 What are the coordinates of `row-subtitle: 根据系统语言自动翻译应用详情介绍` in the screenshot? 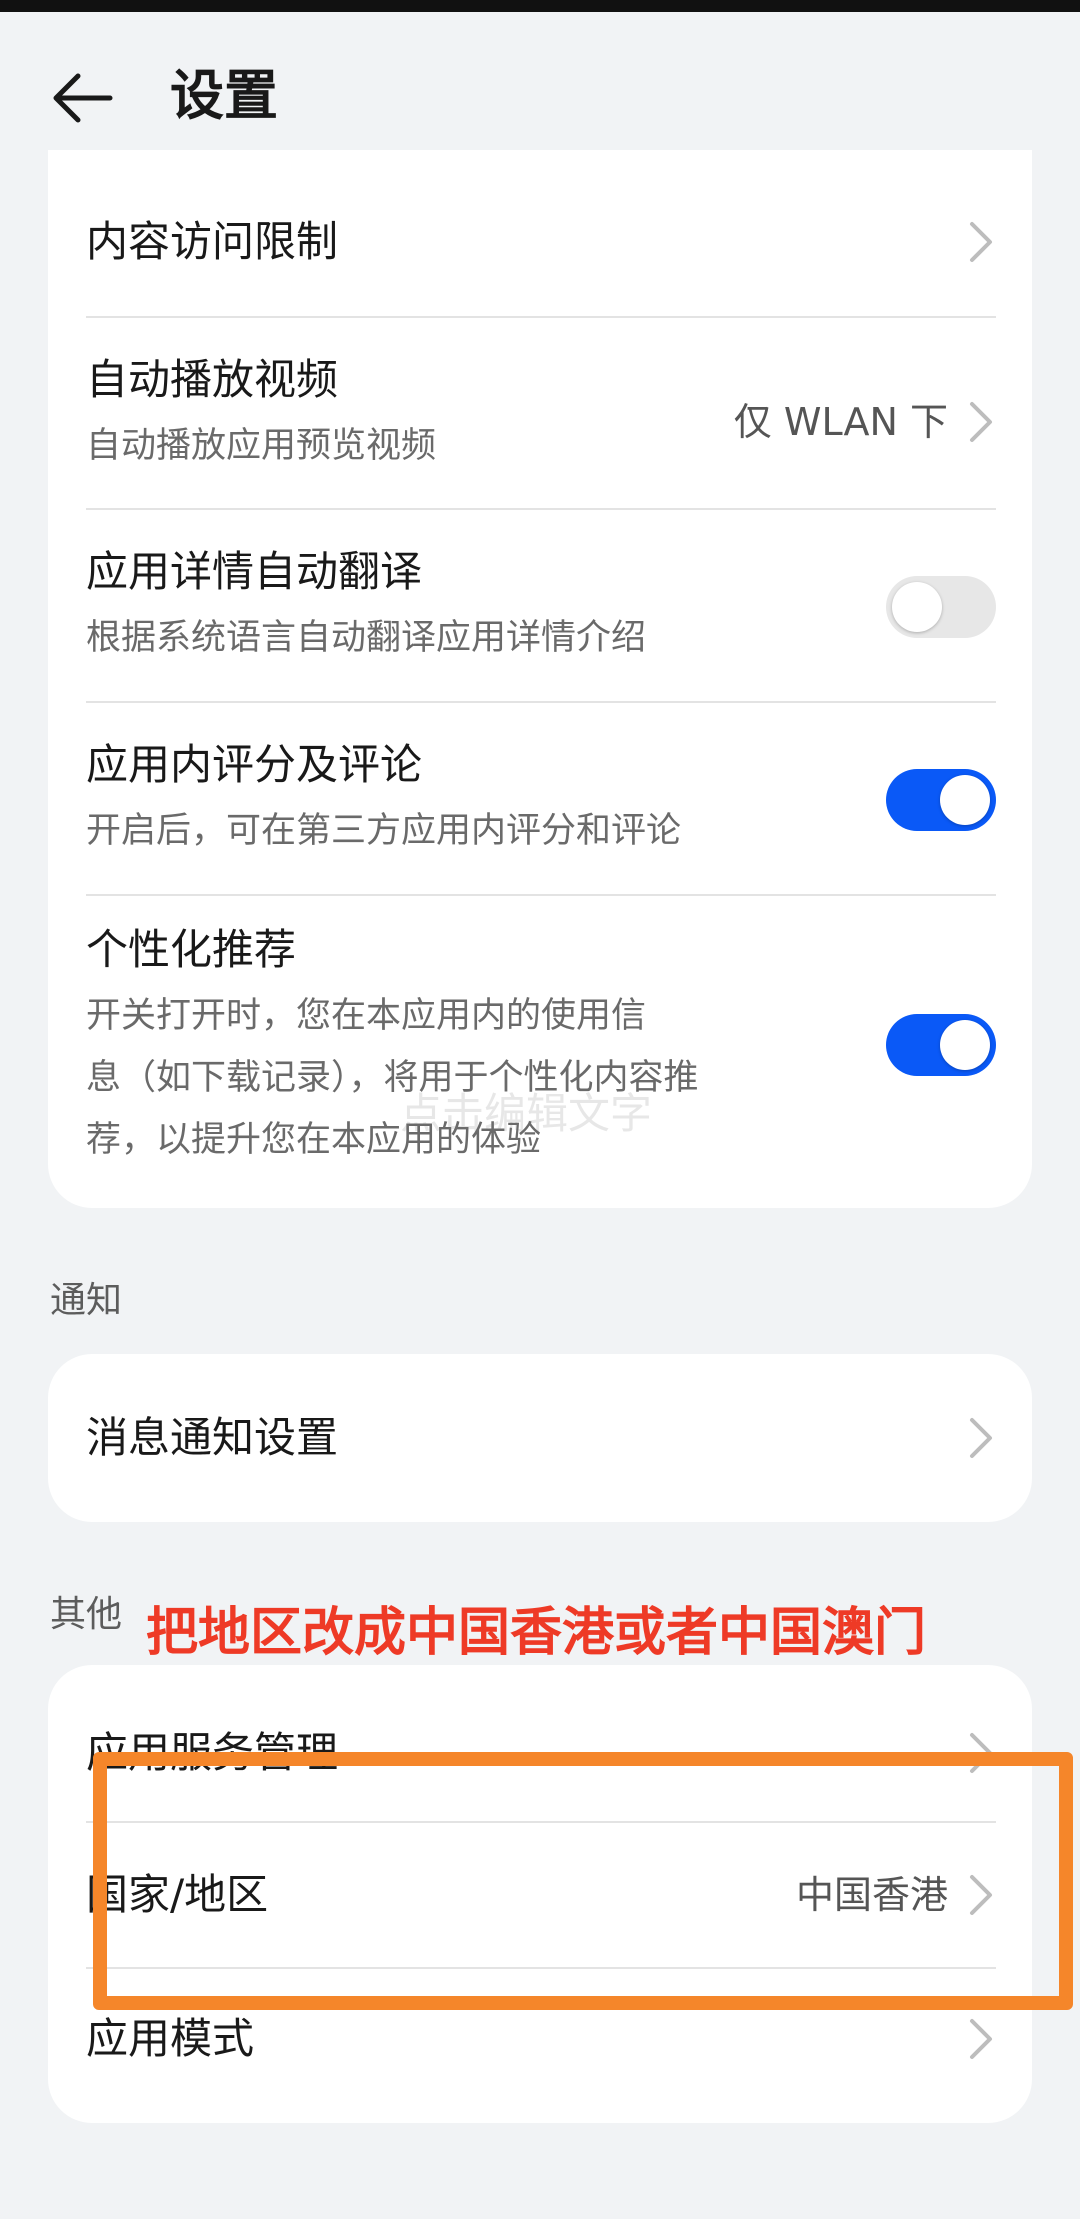 It's located at (366, 638).